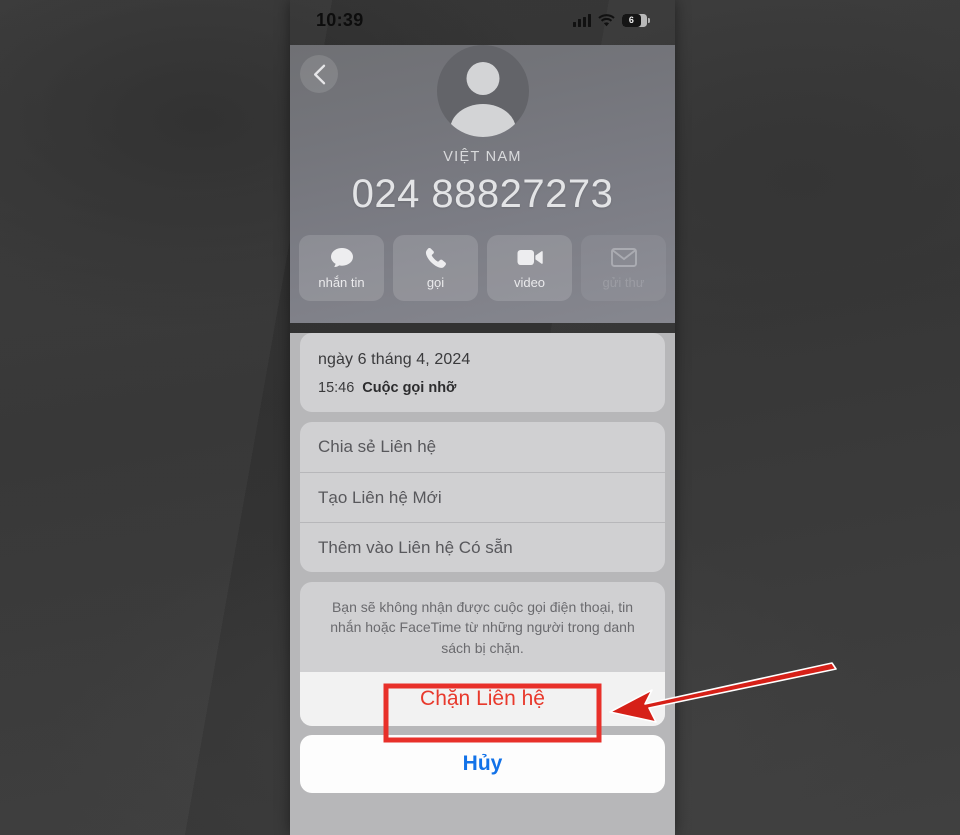 This screenshot has height=835, width=960. I want to click on contact-country-label: VIỆT NAM, so click(482, 157).